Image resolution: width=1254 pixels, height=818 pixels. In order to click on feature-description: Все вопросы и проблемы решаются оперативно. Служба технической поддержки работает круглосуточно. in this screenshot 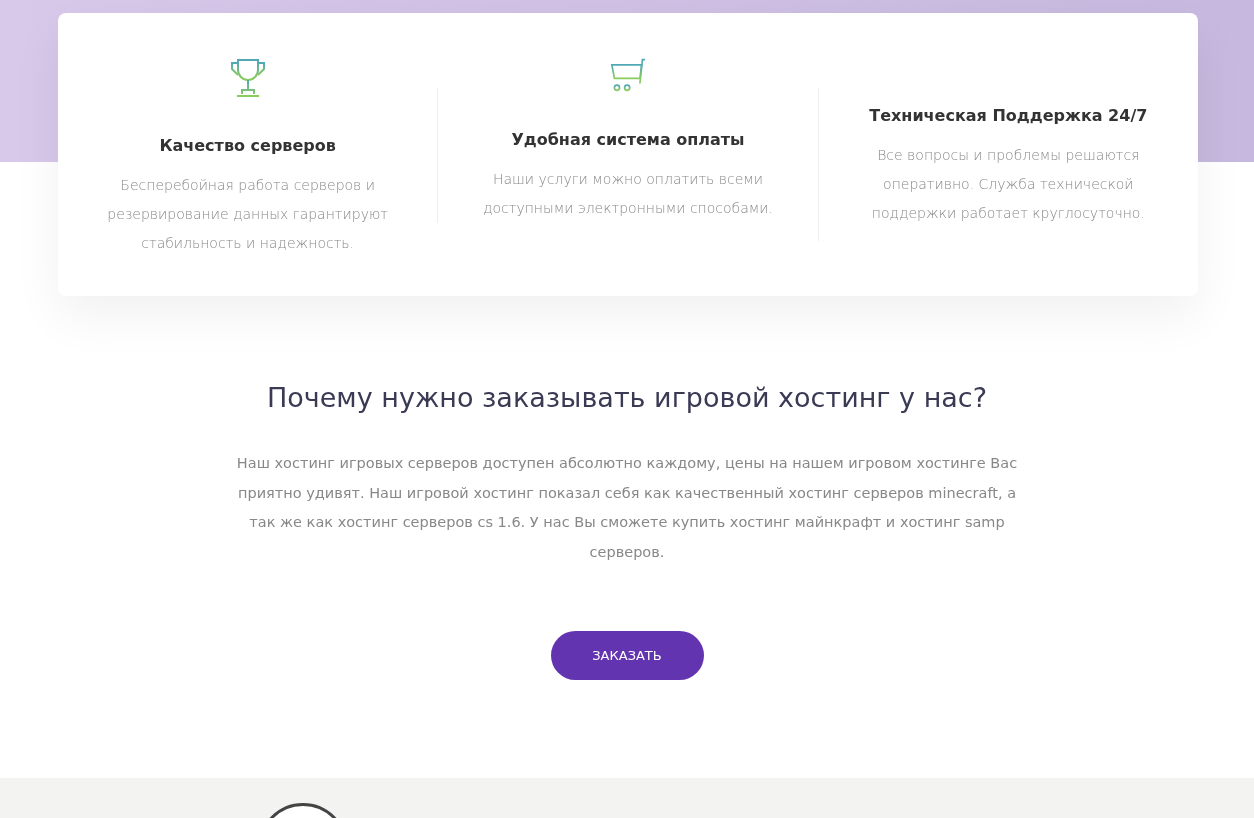, I will do `click(1008, 184)`.